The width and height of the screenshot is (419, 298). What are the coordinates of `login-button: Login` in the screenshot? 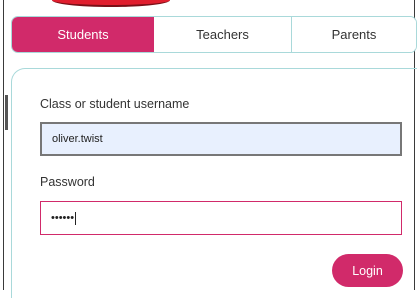 It's located at (367, 270).